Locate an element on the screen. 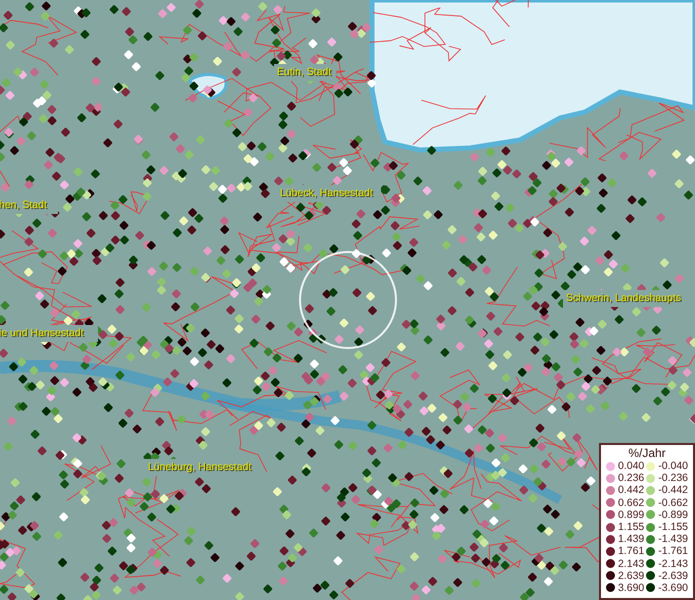 The image size is (695, 600). place-label: ie und Hansestadt is located at coordinates (42, 333).